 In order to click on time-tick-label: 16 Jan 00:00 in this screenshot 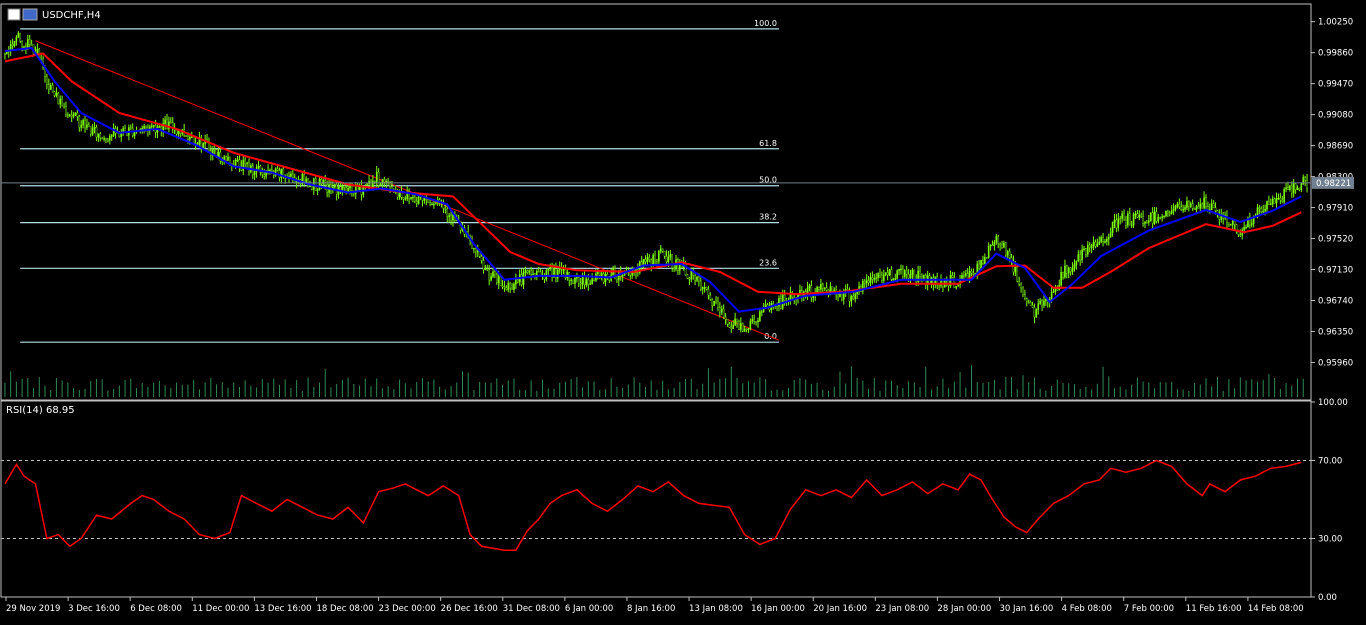, I will do `click(778, 609)`.